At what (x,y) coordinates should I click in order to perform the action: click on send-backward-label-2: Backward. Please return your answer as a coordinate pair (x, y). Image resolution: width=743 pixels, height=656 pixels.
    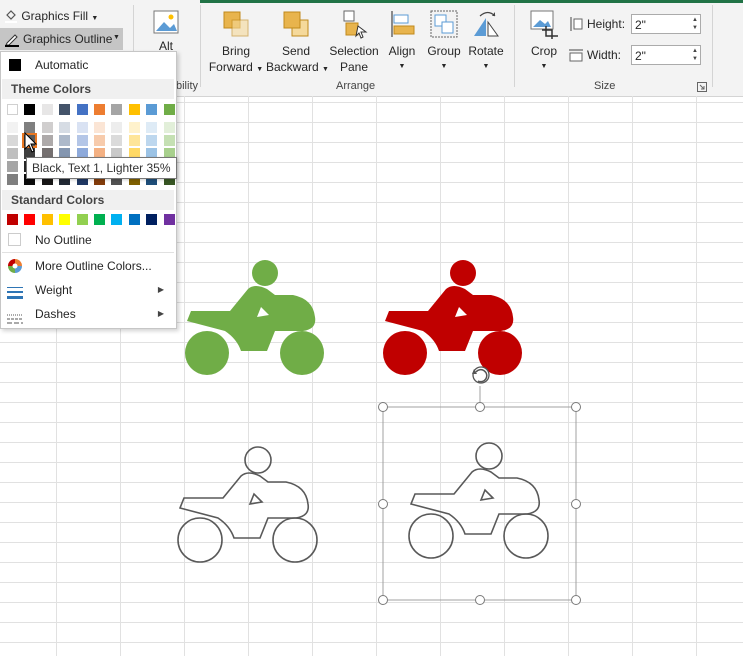
    Looking at the image, I should click on (292, 67).